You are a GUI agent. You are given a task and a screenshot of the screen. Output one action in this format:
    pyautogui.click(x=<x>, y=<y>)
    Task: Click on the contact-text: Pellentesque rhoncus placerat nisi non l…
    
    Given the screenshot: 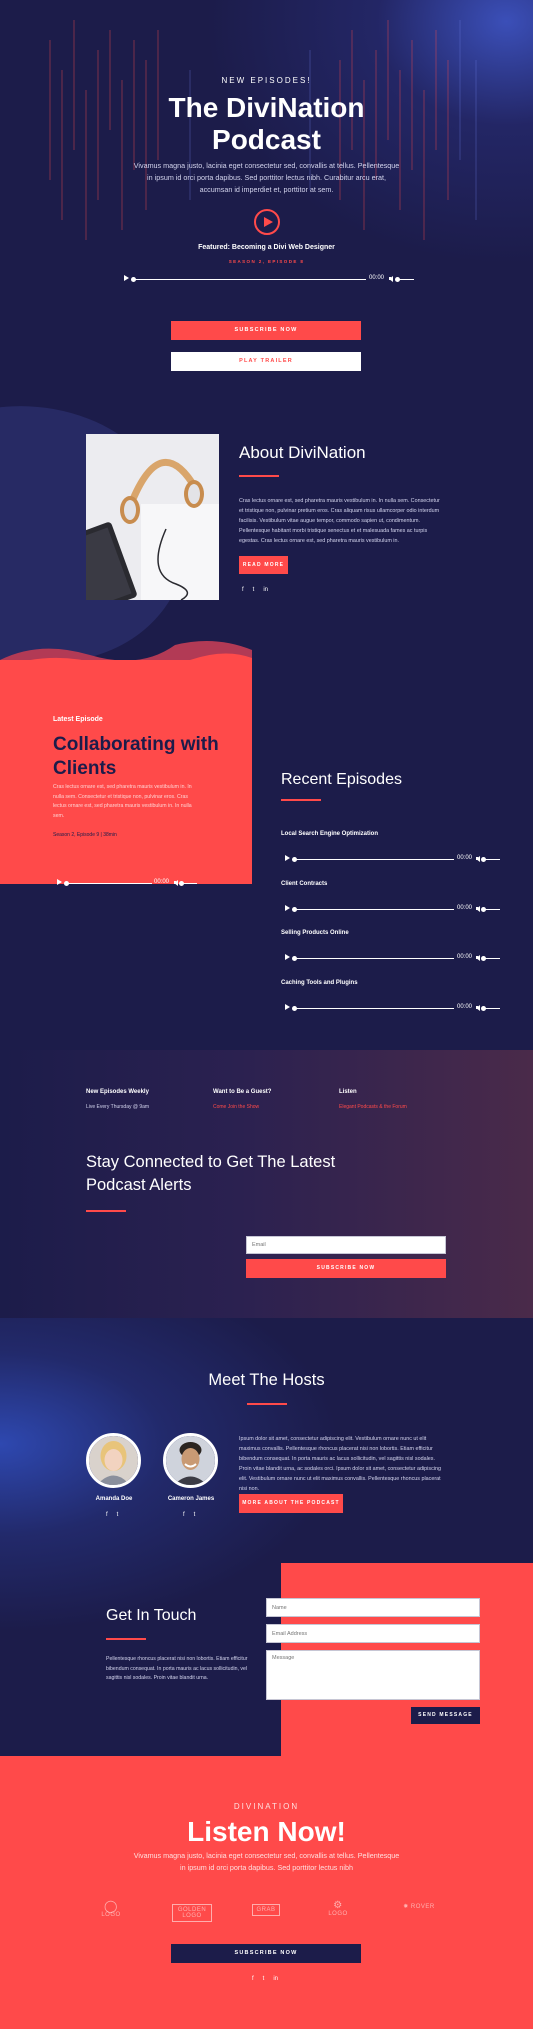 What is the action you would take?
    pyautogui.click(x=177, y=1668)
    